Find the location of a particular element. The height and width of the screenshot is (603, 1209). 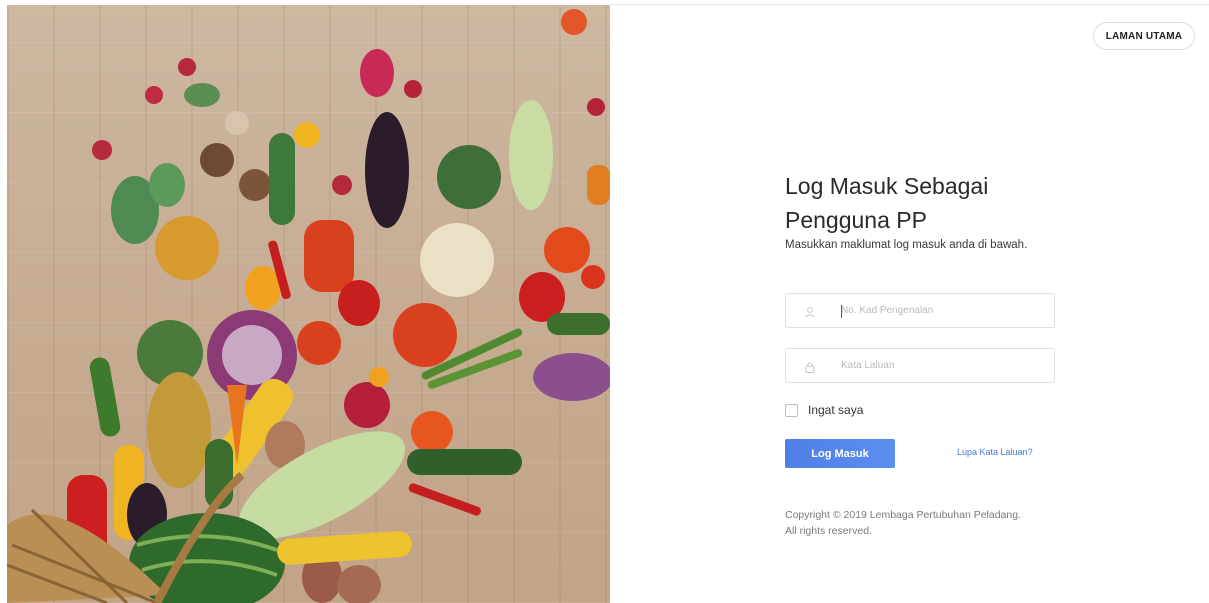

remember-me-label: Ingat saya is located at coordinates (836, 410).